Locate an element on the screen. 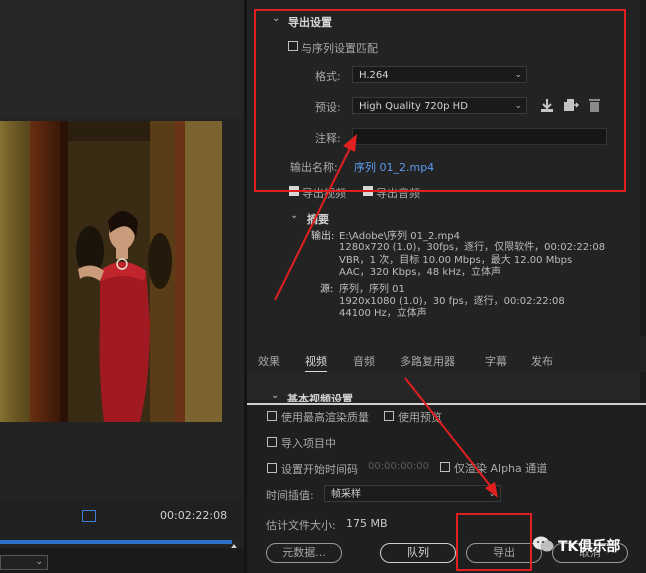 This screenshot has height=573, width=646. watermark-text: TK俱乐部 is located at coordinates (589, 547).